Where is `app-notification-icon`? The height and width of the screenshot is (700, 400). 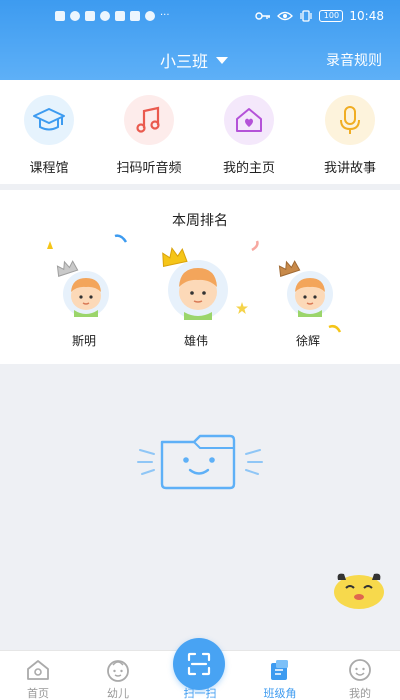 app-notification-icon is located at coordinates (120, 16).